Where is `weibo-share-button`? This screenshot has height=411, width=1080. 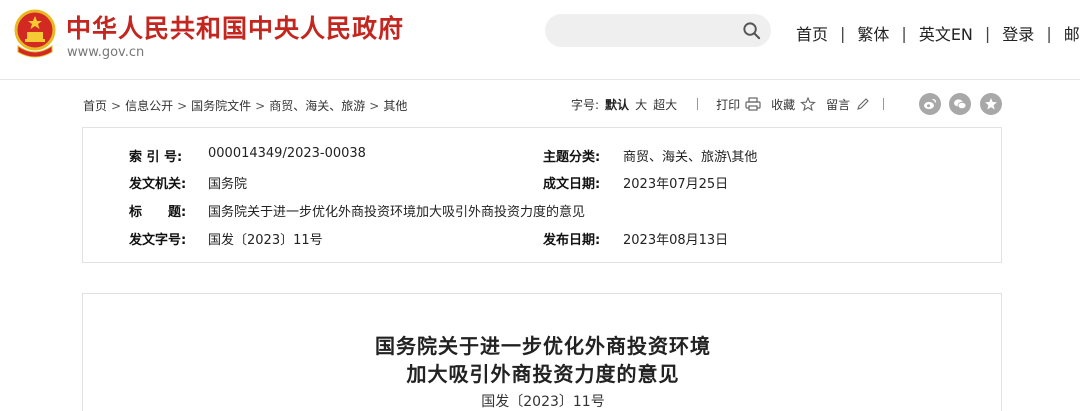 weibo-share-button is located at coordinates (930, 104).